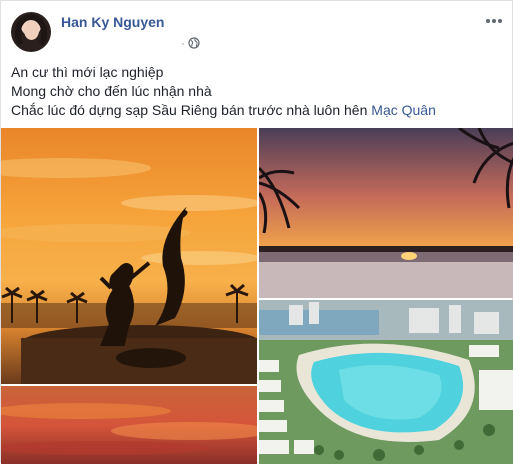  I want to click on mention-link: Mạc Quân, so click(403, 110).